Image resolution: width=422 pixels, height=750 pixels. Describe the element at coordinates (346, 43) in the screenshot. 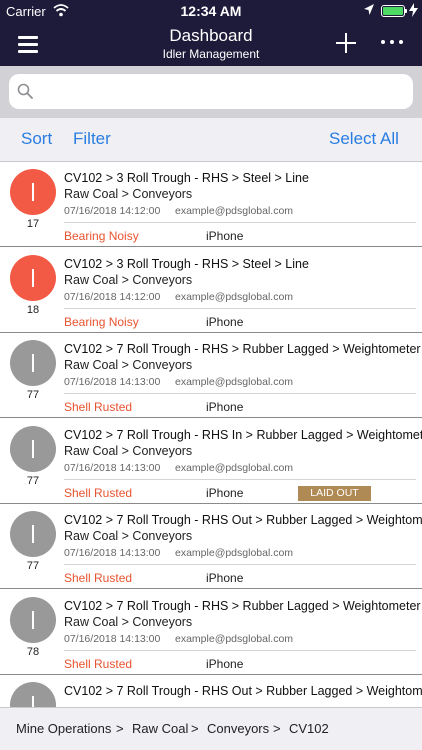

I see `add-icon` at that location.